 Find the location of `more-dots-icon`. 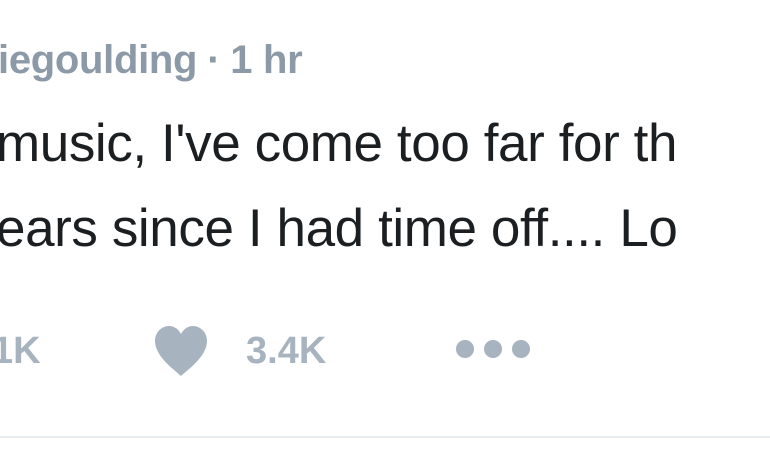

more-dots-icon is located at coordinates (493, 349).